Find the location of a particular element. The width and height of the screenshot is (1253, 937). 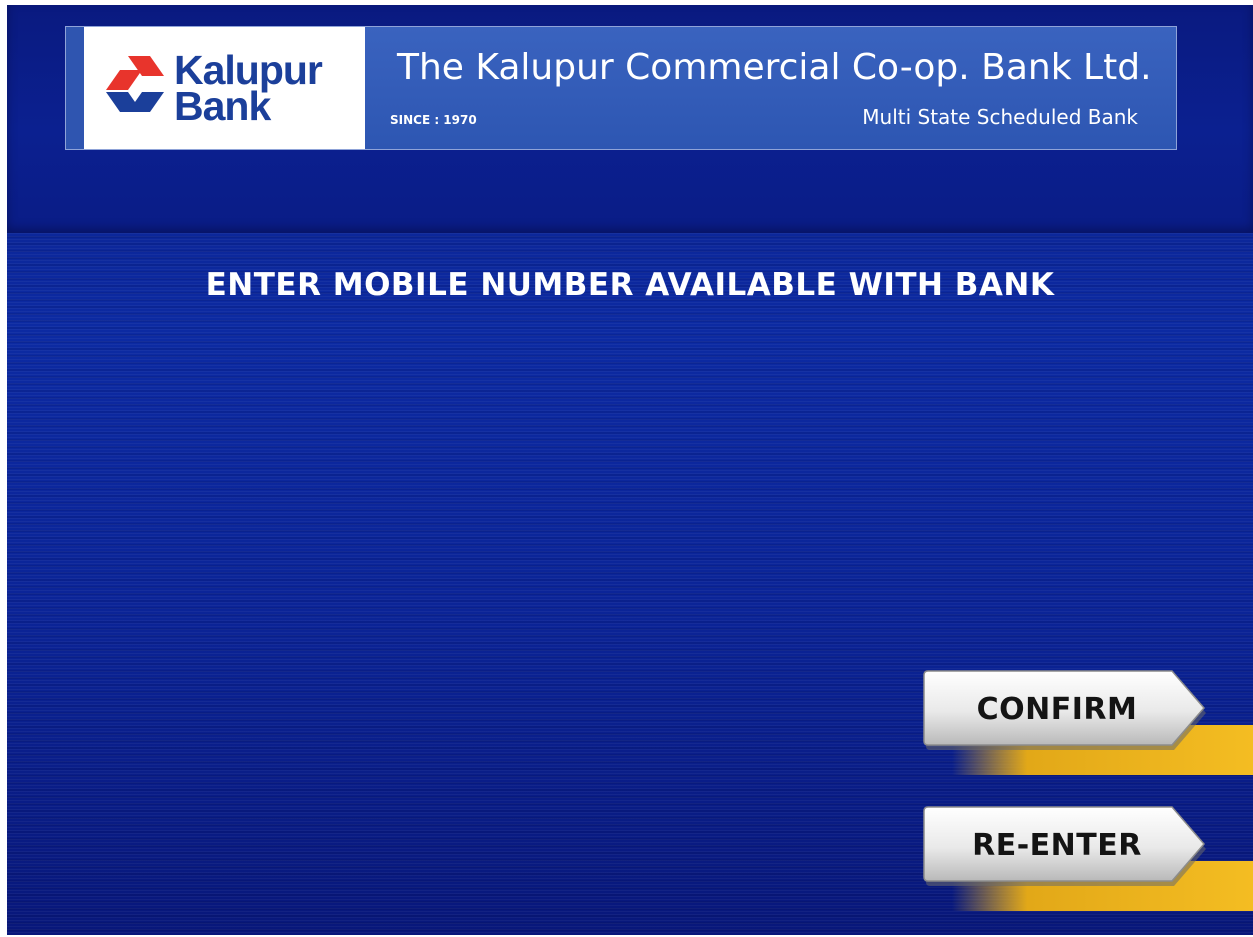

logo-wordmark: Kalupur Bank is located at coordinates (248, 89).